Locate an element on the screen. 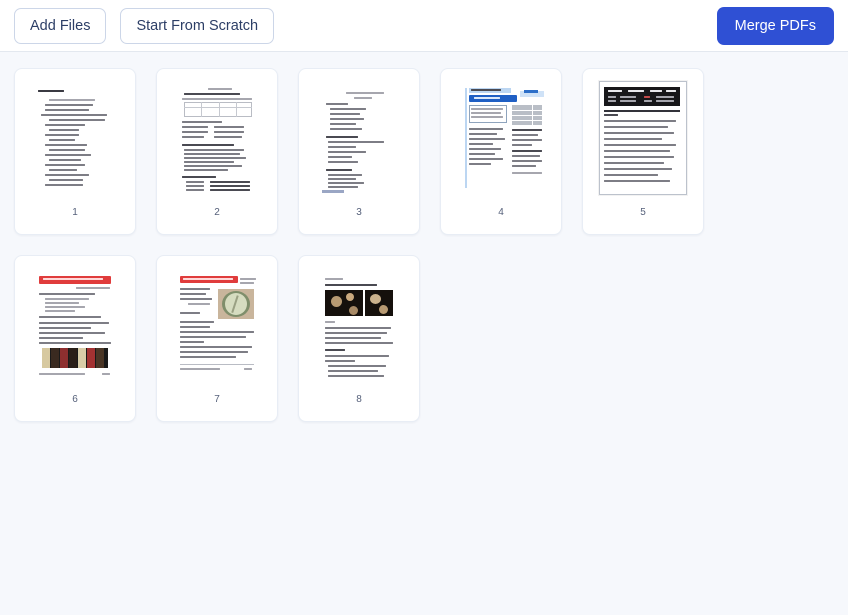  toolbar-left-group: Add Files Start From Scratch is located at coordinates (144, 25).